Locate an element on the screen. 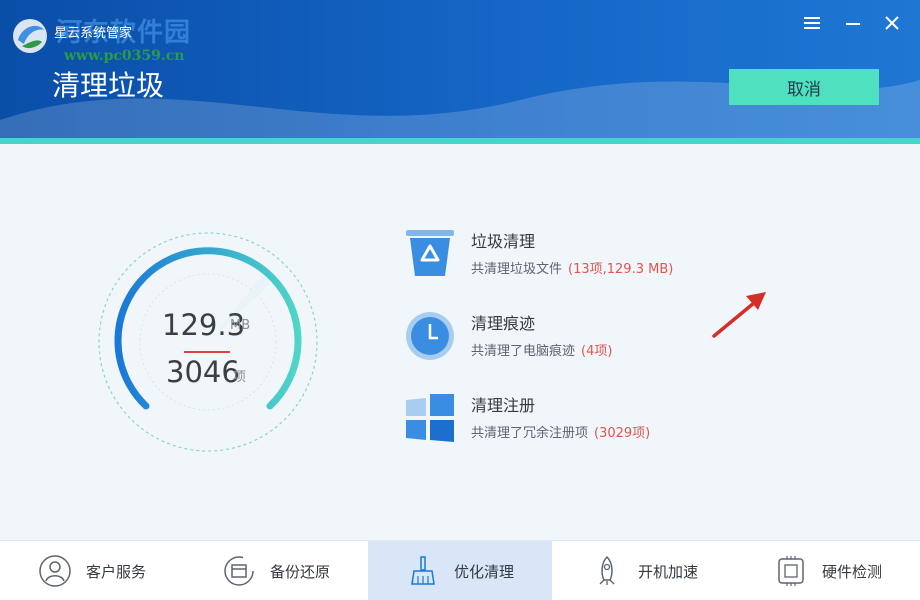  trash-bin-icon is located at coordinates (430, 253).